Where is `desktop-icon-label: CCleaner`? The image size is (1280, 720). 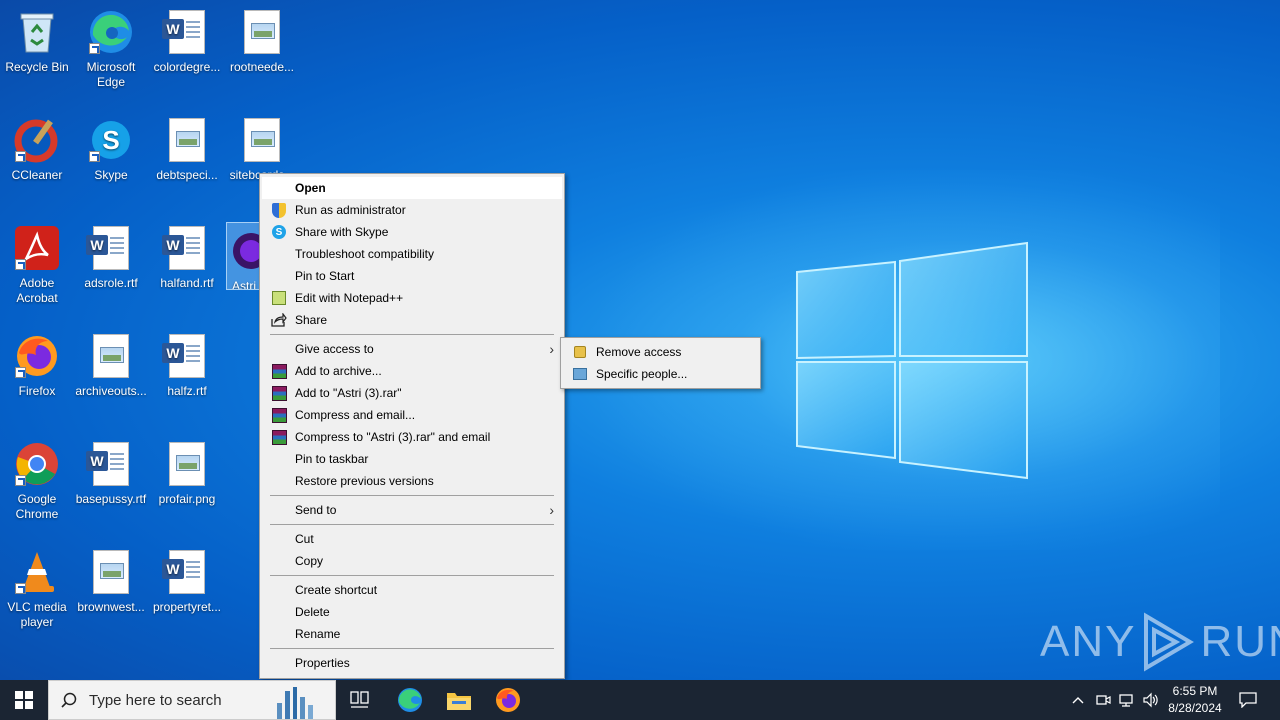
desktop-icon-label: CCleaner is located at coordinates (37, 175).